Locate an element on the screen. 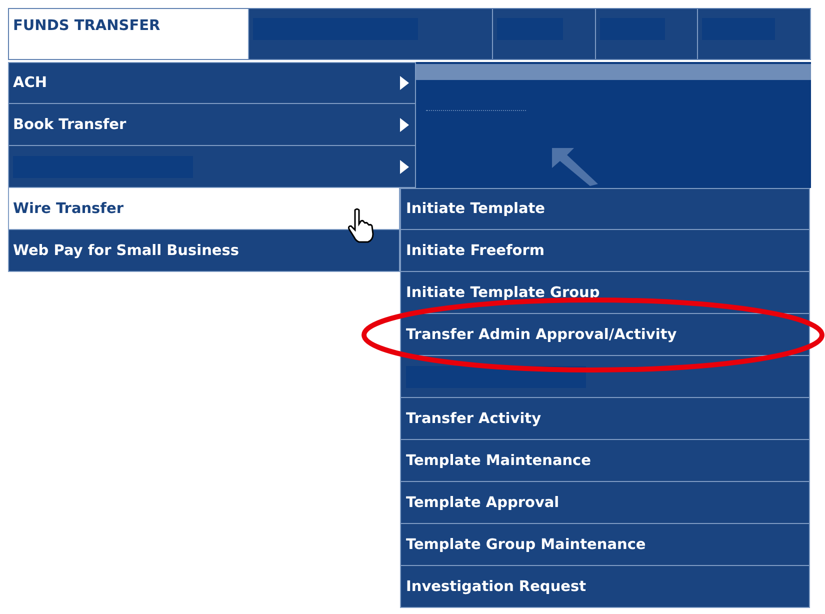 The height and width of the screenshot is (614, 825). submenu-item: Transfer Activity is located at coordinates (605, 419).